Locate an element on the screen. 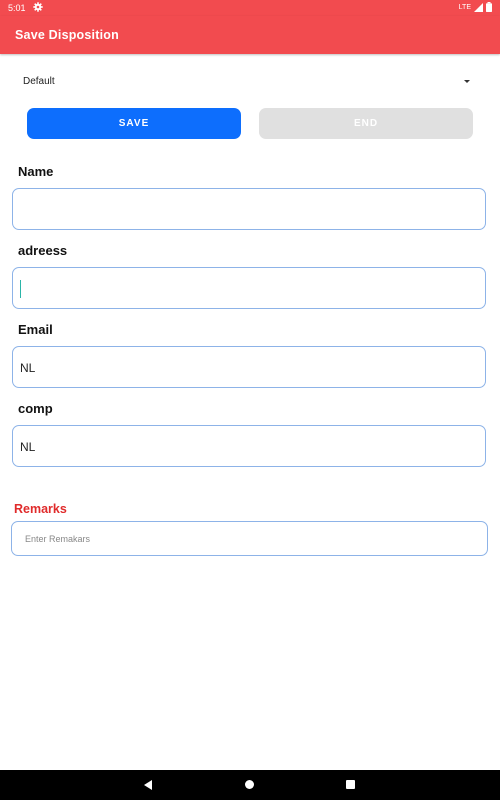 This screenshot has width=500, height=800. end-button: END is located at coordinates (366, 123).